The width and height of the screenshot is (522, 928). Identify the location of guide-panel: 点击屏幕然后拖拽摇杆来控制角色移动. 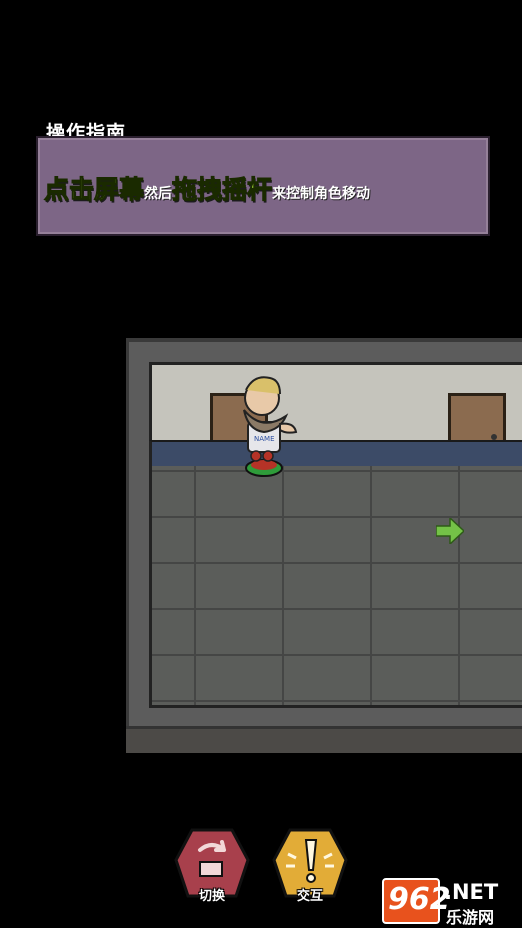
(263, 186).